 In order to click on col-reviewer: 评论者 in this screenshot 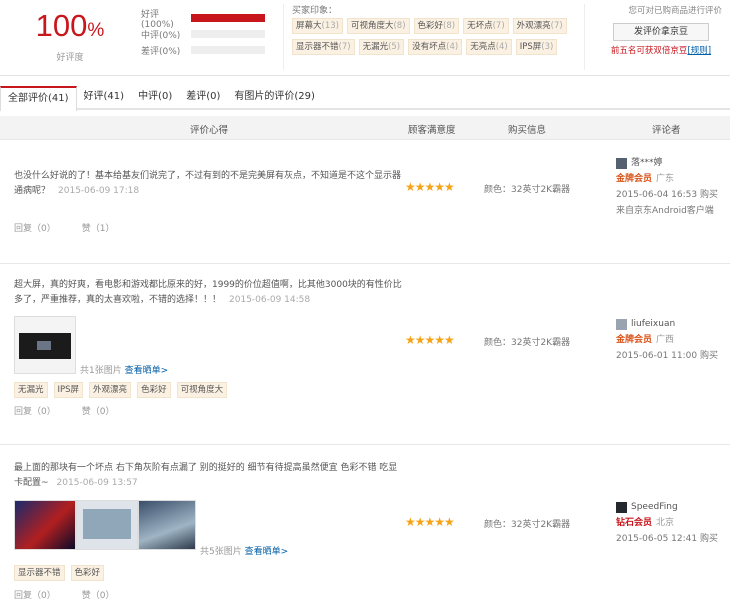, I will do `click(666, 130)`.